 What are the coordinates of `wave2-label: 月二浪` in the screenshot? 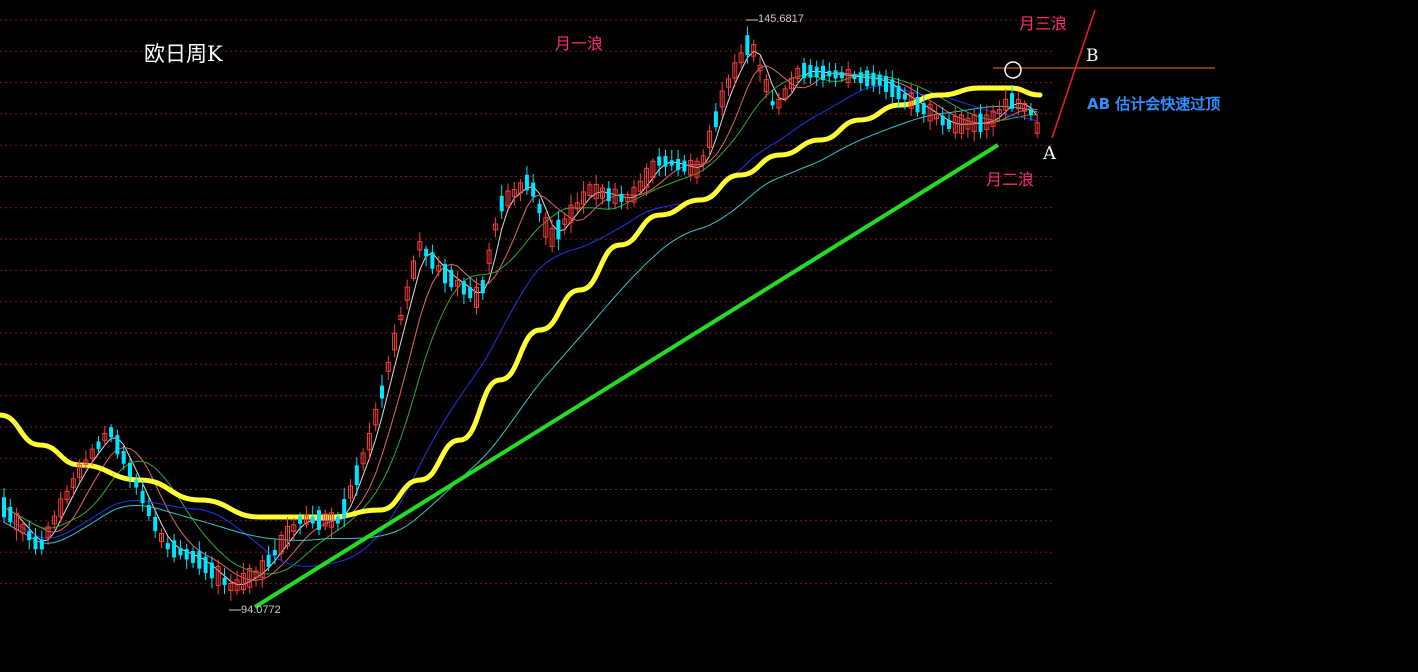 It's located at (1010, 179).